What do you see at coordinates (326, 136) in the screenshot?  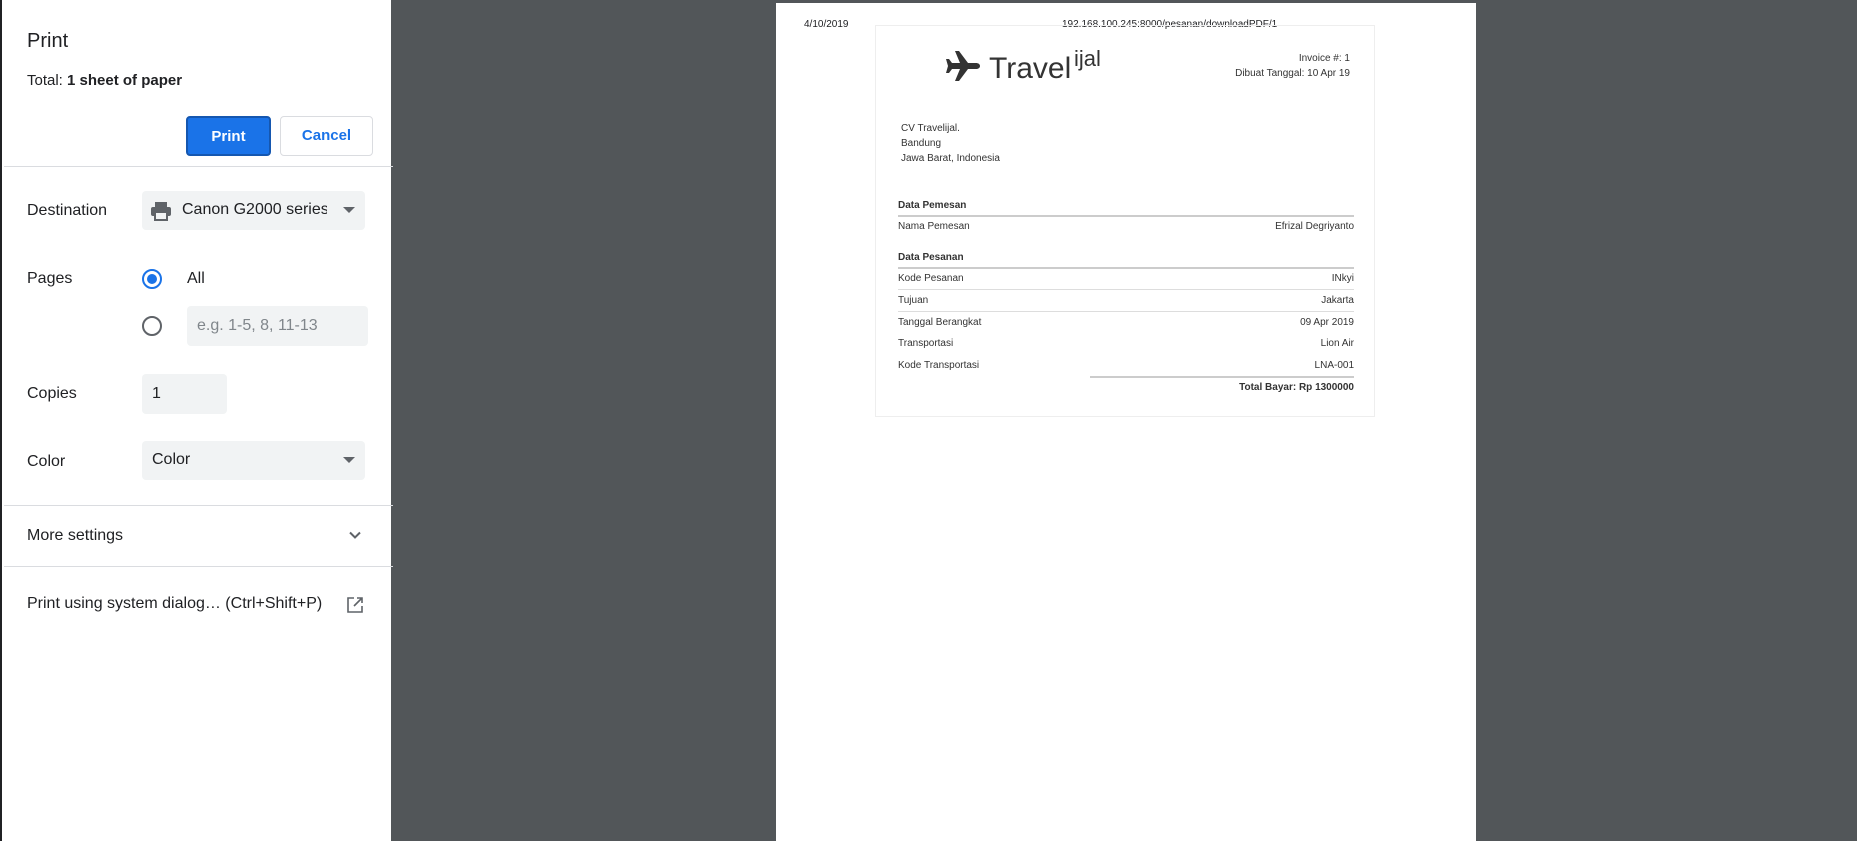 I see `cancel-button: Cancel` at bounding box center [326, 136].